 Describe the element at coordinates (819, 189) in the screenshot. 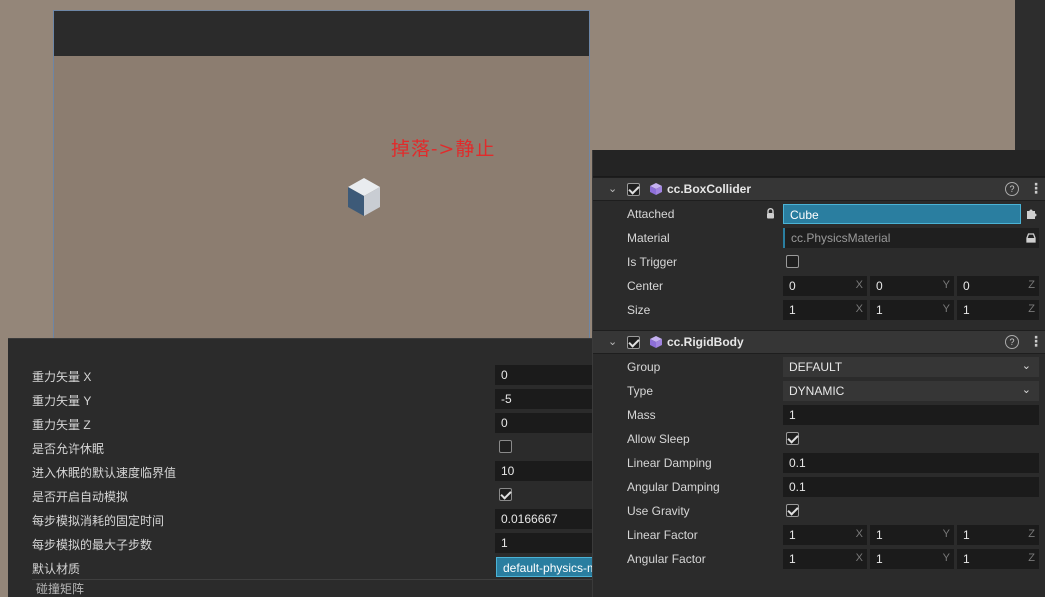

I see `box-collider-header: ⌄ cc.BoxCollider ? ⋮` at that location.